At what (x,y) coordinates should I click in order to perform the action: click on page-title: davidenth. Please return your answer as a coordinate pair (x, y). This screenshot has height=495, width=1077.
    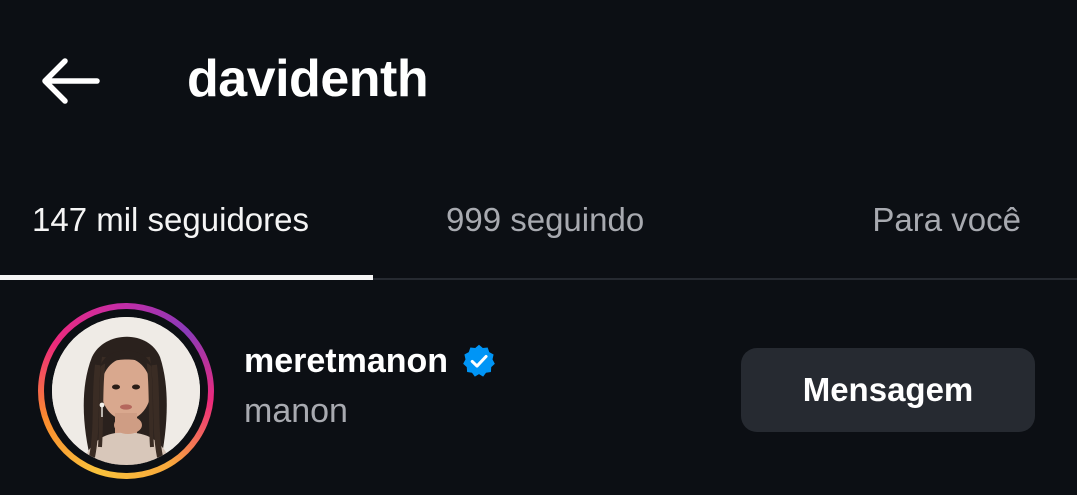
    Looking at the image, I should click on (308, 79).